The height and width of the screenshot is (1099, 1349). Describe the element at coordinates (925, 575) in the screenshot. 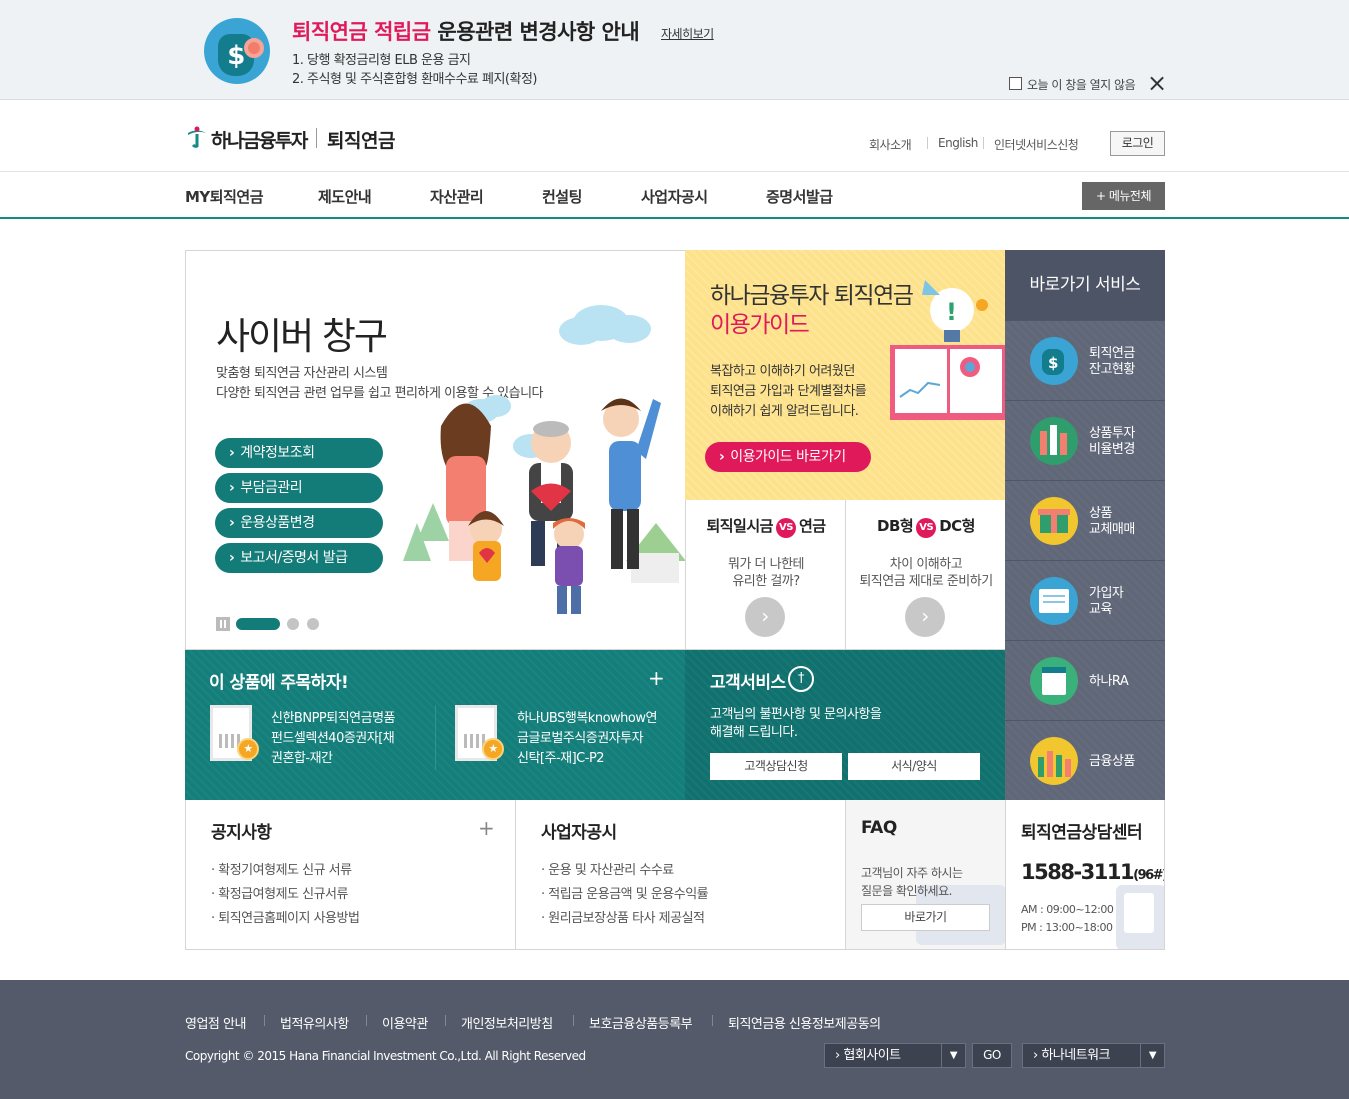

I see `compare-db-vs-dc: DB형 VS DC형 차이 이해하고 퇴직연금 제대로 준비하기 ›` at that location.